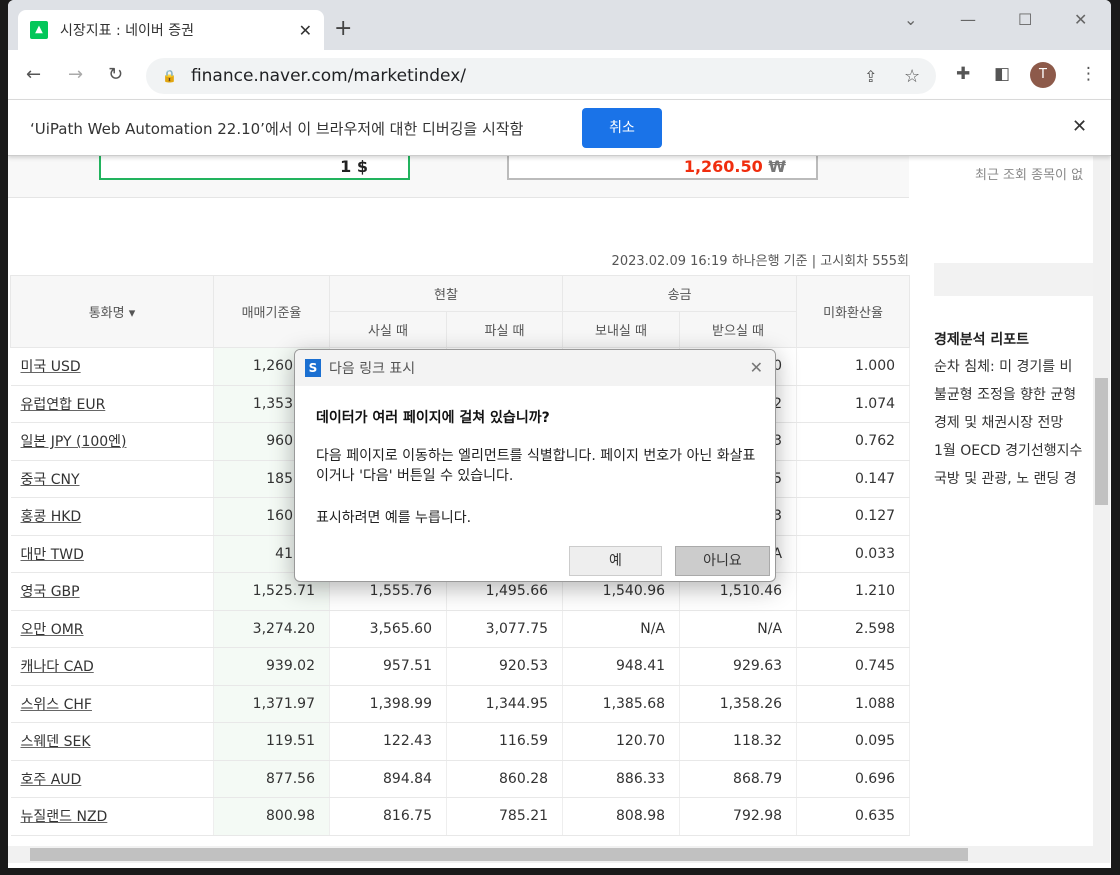  I want to click on vertical-scrollbar, so click(1101, 501).